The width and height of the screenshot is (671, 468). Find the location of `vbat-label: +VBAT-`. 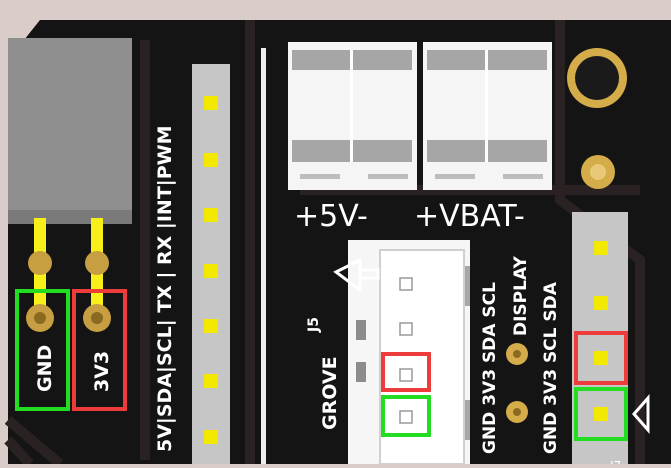

vbat-label: +VBAT- is located at coordinates (469, 216).